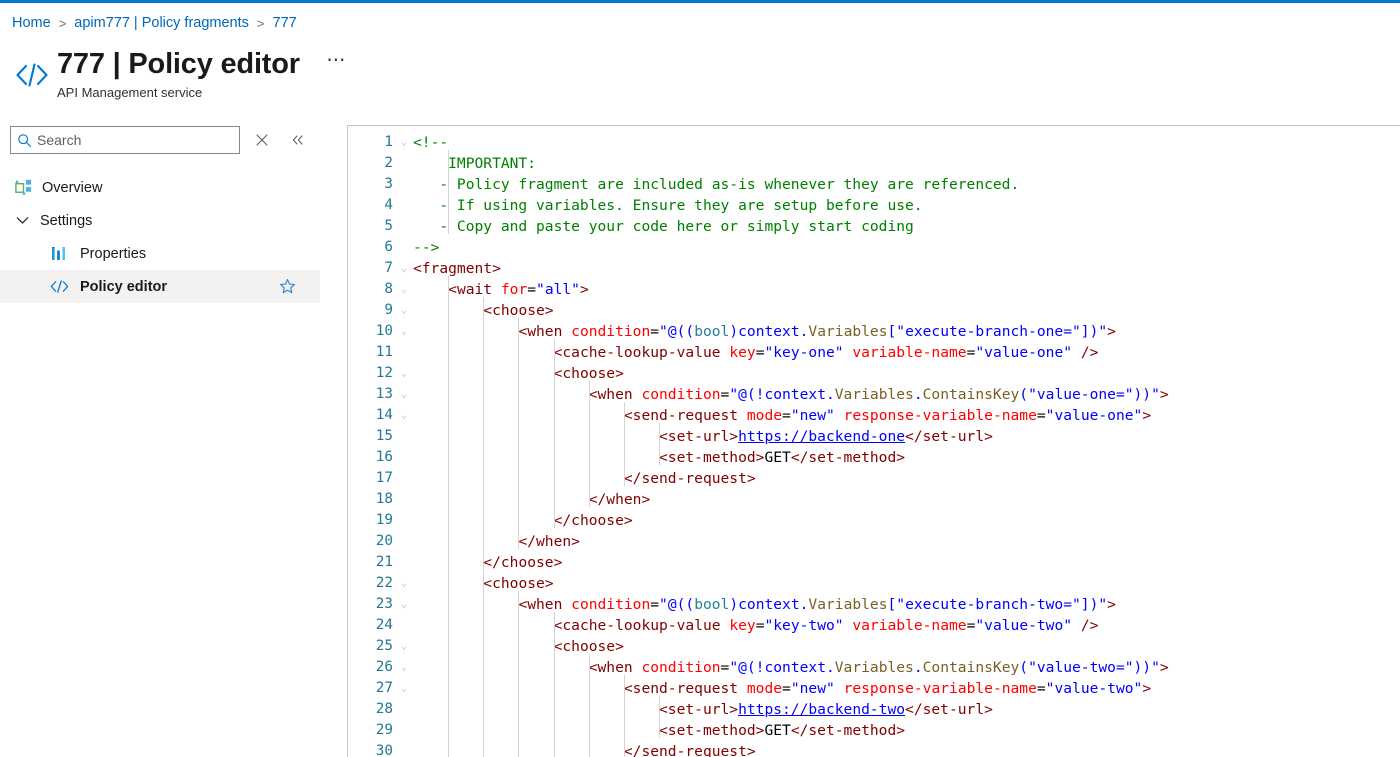 This screenshot has height=757, width=1400. Describe the element at coordinates (874, 561) in the screenshot. I see `code-line: 21 </choose>` at that location.